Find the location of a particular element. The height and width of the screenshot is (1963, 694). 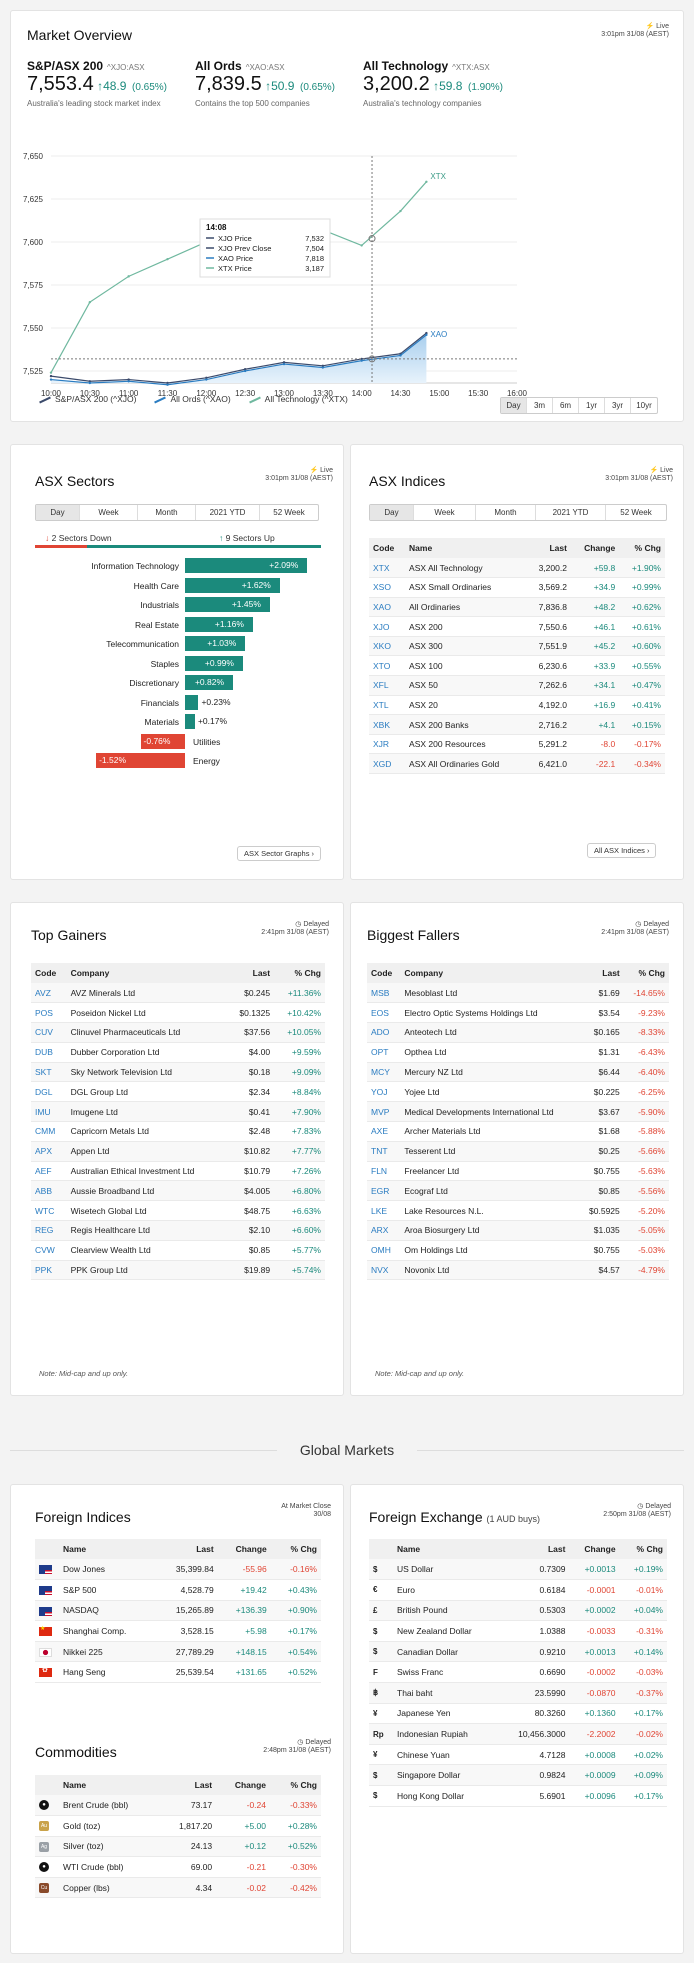

table-row: ADO Anteotech Ltd $0.165 -8.33% is located at coordinates (518, 1032).